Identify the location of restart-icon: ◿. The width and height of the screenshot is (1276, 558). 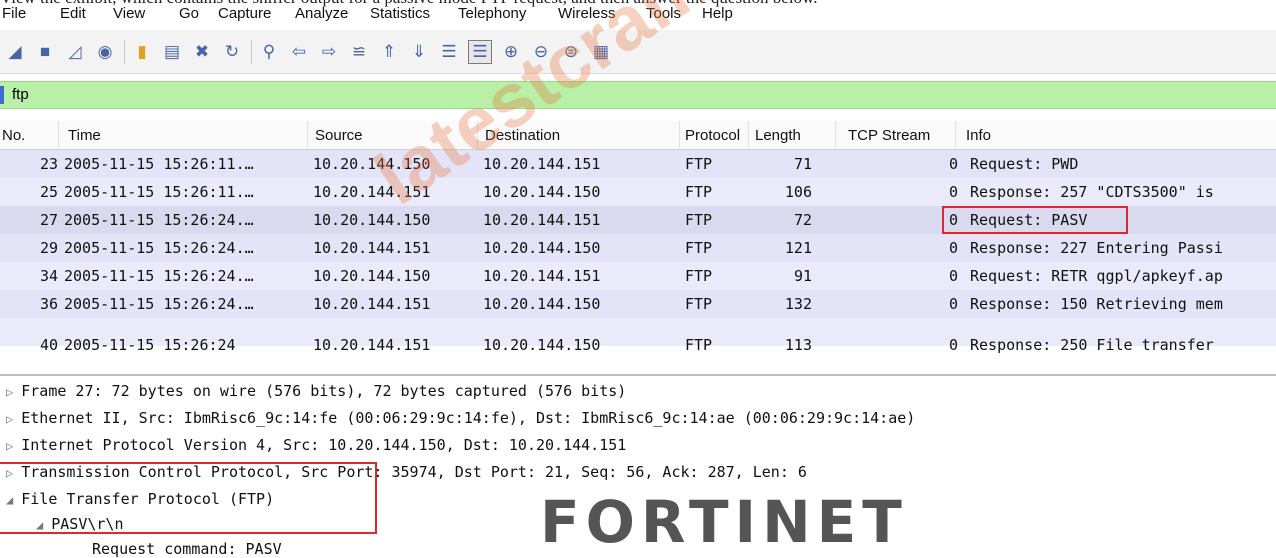
(75, 52).